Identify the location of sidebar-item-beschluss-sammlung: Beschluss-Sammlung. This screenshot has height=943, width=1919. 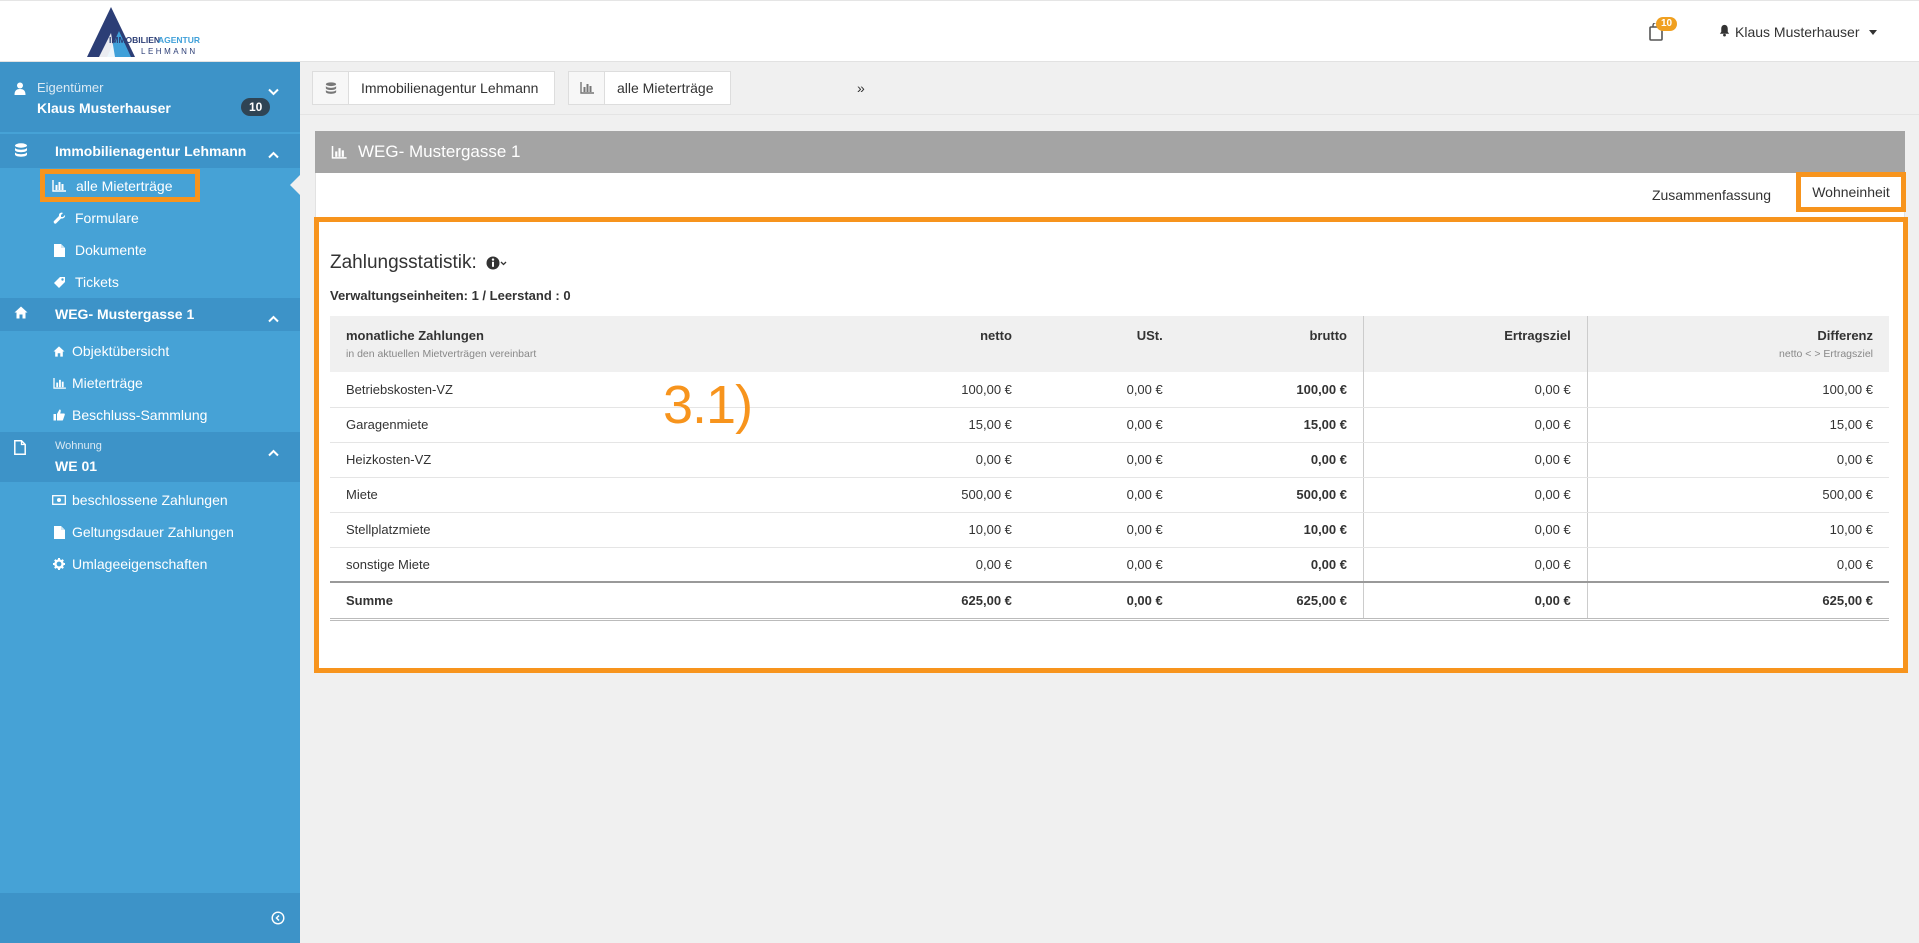
(150, 415).